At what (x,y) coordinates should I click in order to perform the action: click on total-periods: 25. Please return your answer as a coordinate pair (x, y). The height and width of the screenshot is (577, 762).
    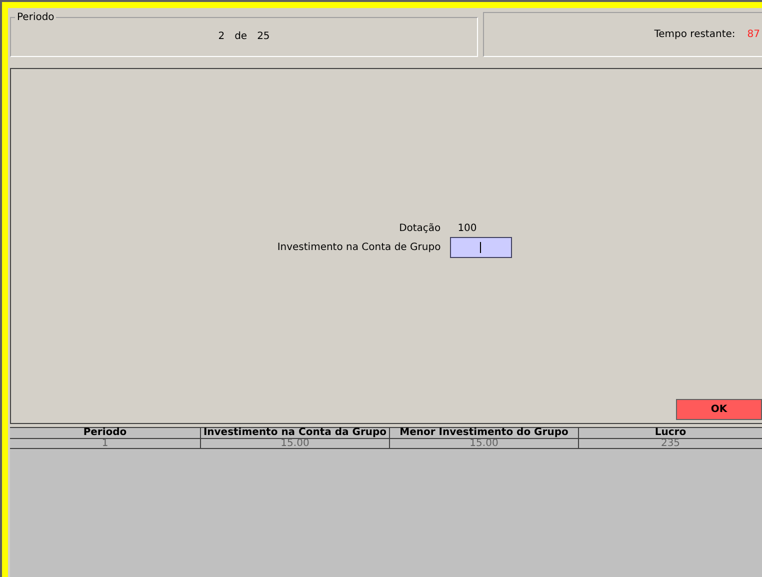
    Looking at the image, I should click on (263, 36).